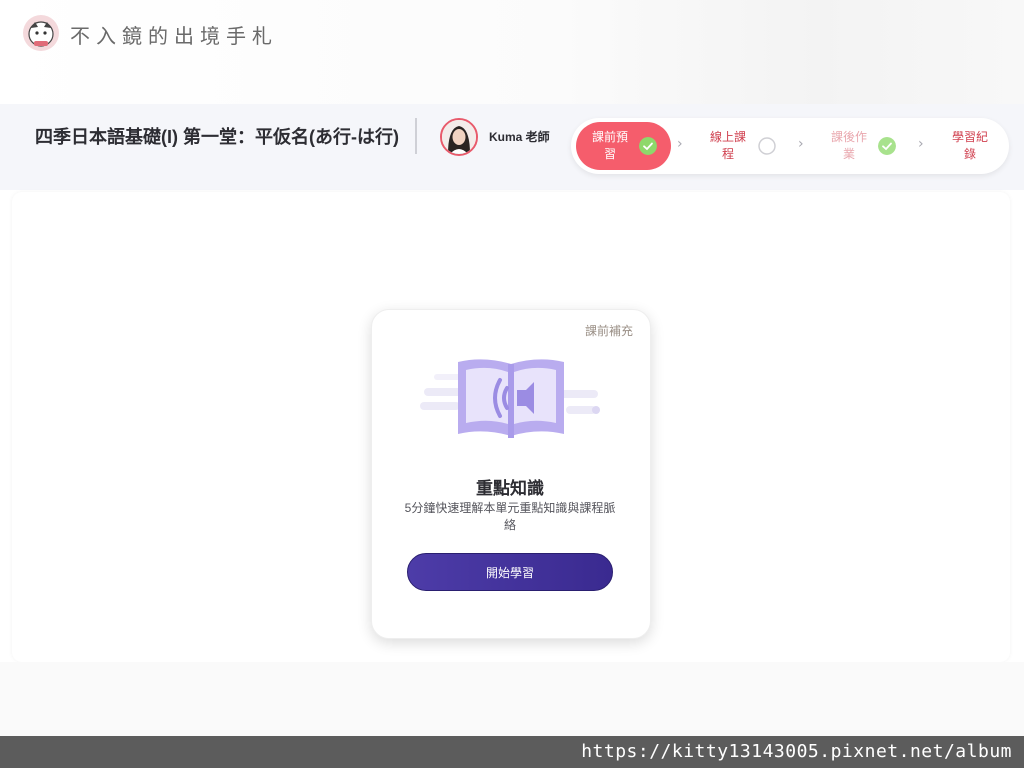 The height and width of the screenshot is (768, 1024). What do you see at coordinates (510, 572) in the screenshot?
I see `start-learning-button: 開始學習` at bounding box center [510, 572].